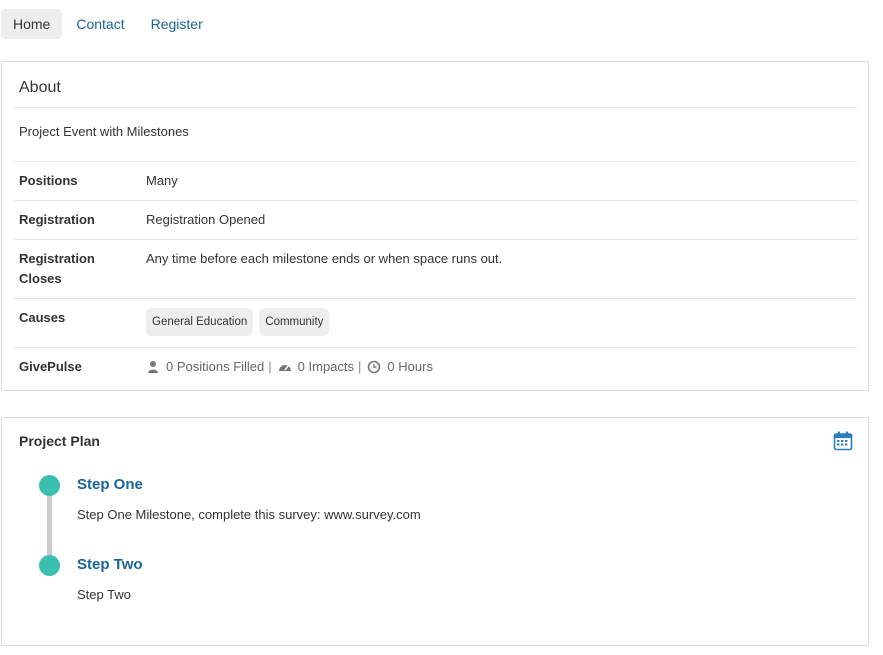 Image resolution: width=883 pixels, height=655 pixels. I want to click on impacts: 0 Impacts, so click(326, 366).